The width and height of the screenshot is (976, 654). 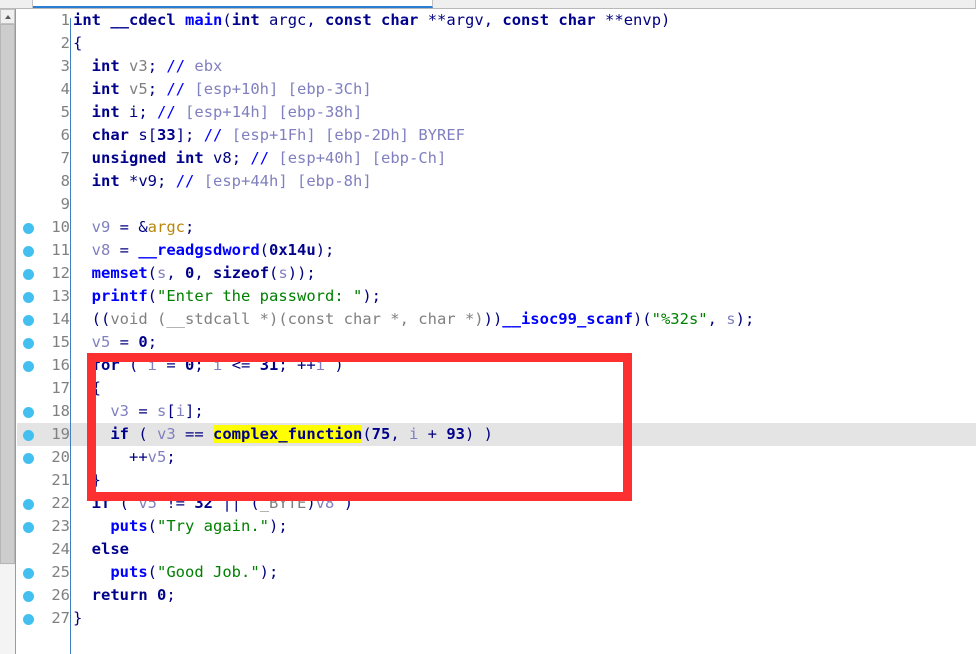 What do you see at coordinates (134, 227) in the screenshot?
I see `code-text: v9 = &argc;` at bounding box center [134, 227].